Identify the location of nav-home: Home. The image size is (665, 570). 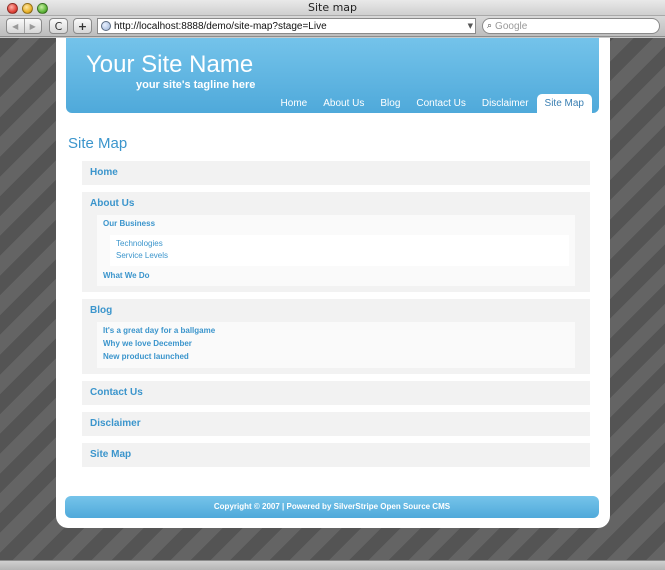
(294, 103).